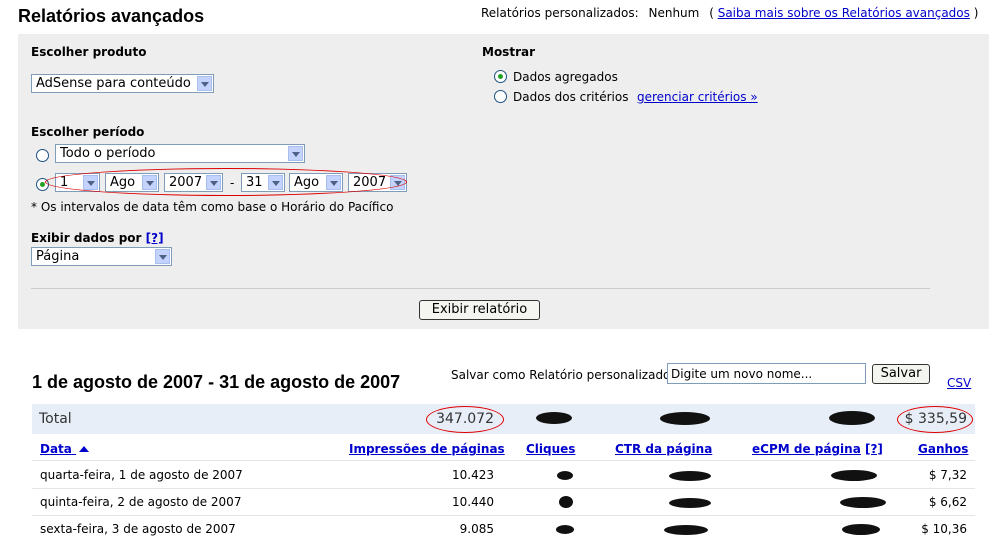 This screenshot has height=540, width=1000. I want to click on total-row: Total 347.072 $ 335,59, so click(503, 419).